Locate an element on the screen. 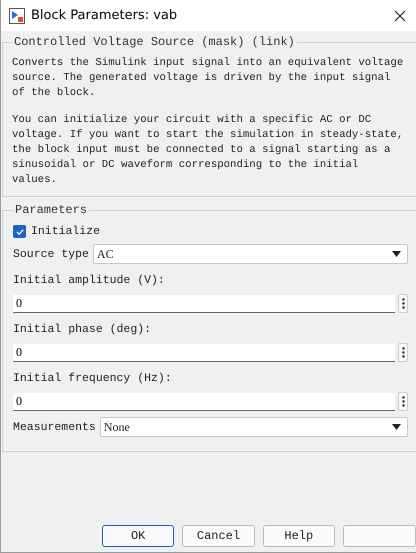 Image resolution: width=416 pixels, height=553 pixels. check-icon is located at coordinates (19, 231).